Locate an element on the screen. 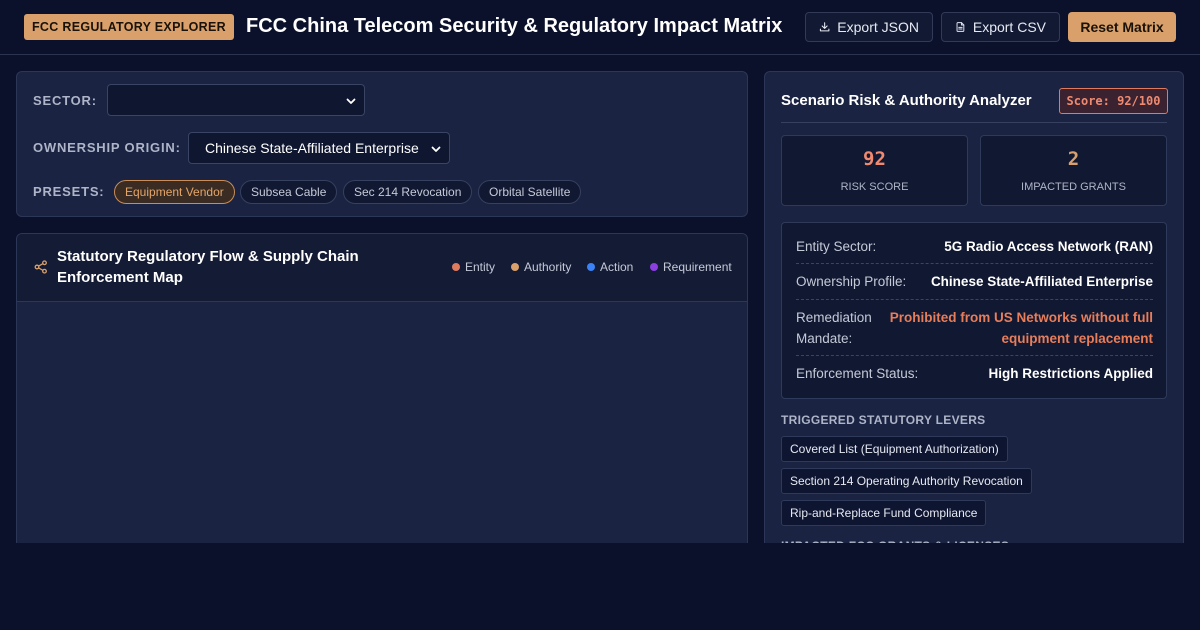 The height and width of the screenshot is (630, 1200). ownership-select: Chinese State-Affiliated Enterprise is located at coordinates (319, 148).